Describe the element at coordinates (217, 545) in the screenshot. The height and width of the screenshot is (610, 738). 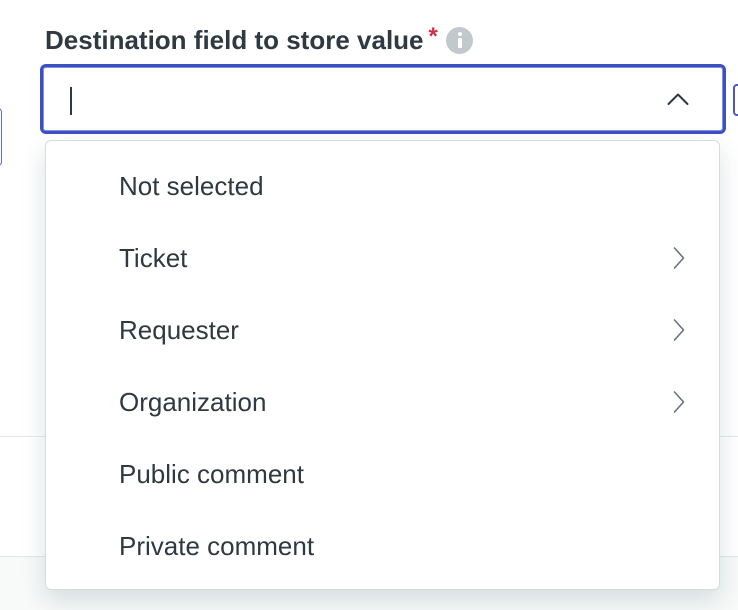
I see `option-label: Private comment` at that location.